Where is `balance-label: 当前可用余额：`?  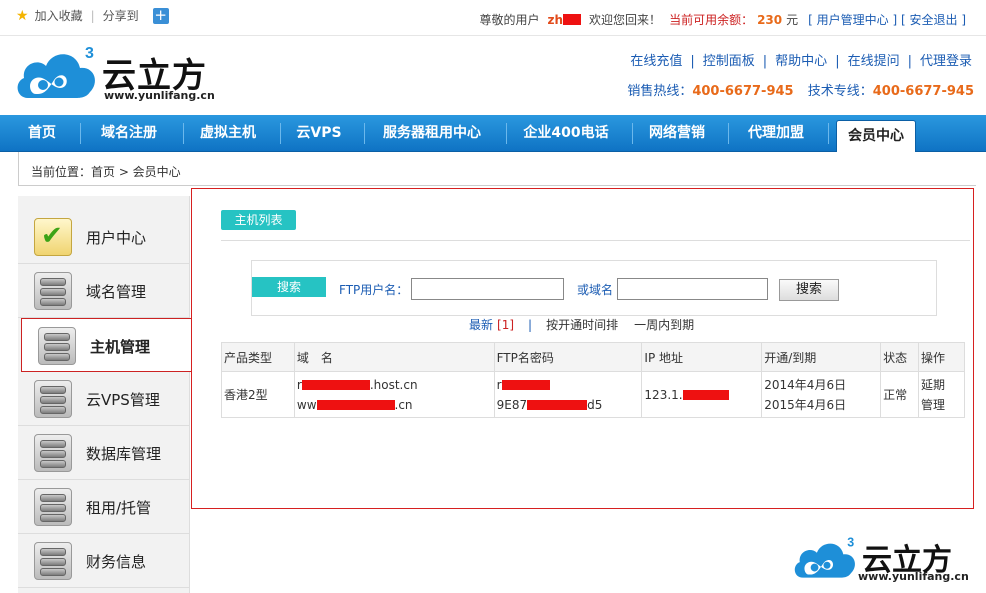
balance-label: 当前可用余额： is located at coordinates (711, 20).